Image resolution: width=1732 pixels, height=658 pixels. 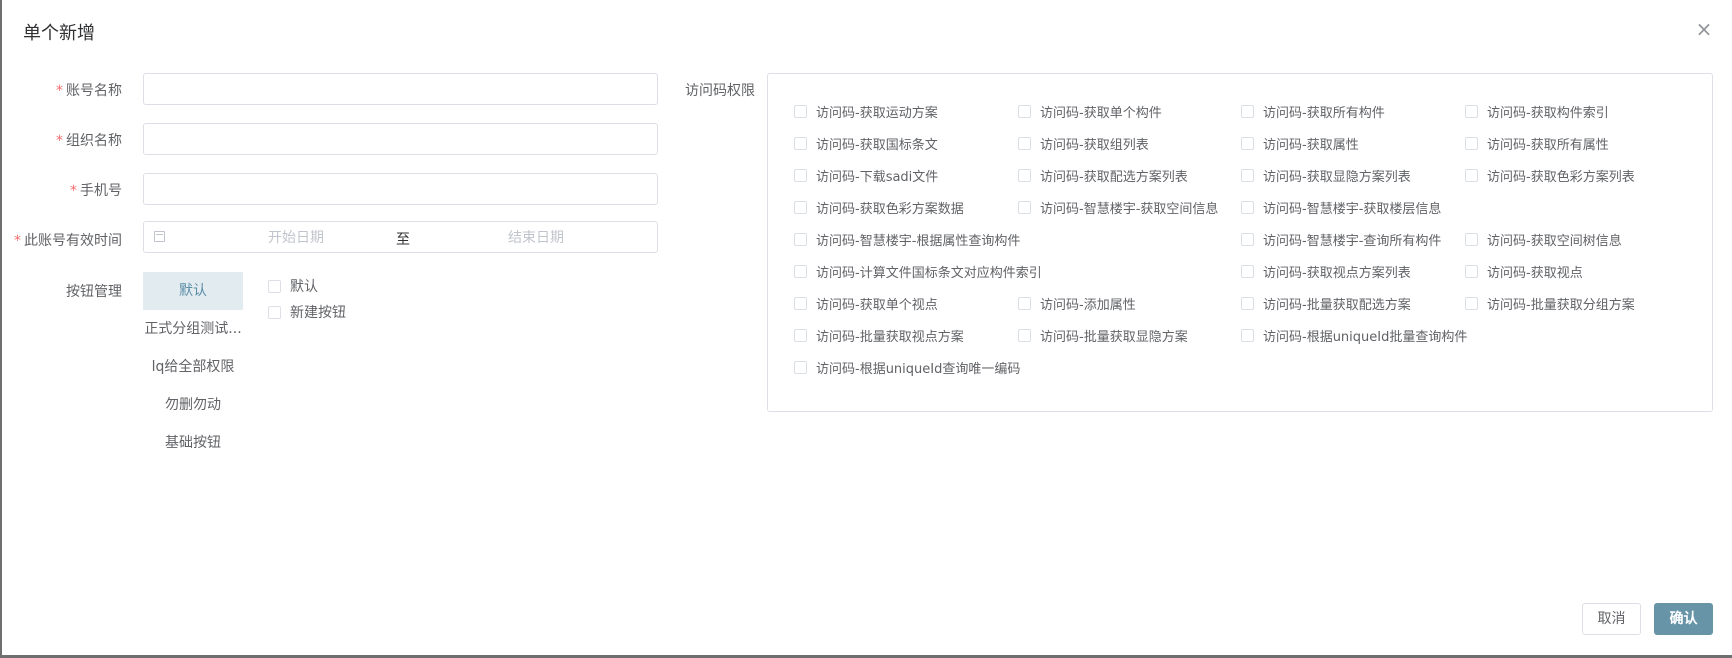 I want to click on permission-checkbox: 访问码-获取单个视点, so click(x=866, y=303).